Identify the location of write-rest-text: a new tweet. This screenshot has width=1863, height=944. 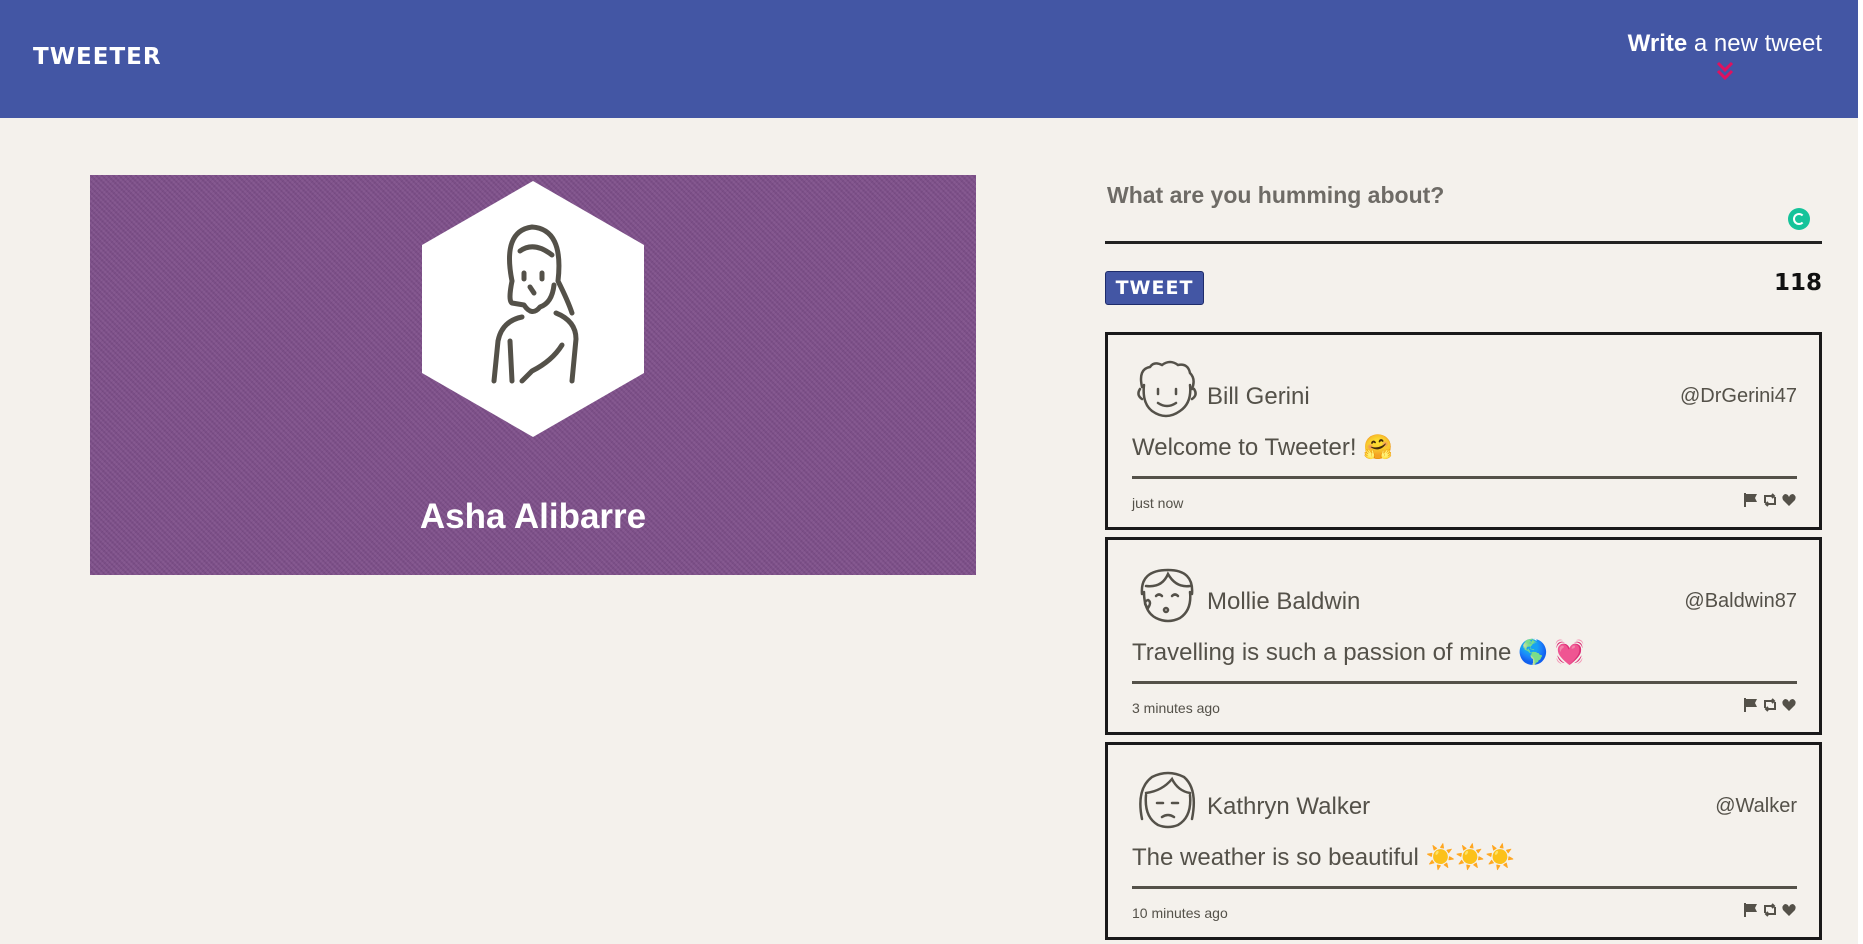
(1754, 43).